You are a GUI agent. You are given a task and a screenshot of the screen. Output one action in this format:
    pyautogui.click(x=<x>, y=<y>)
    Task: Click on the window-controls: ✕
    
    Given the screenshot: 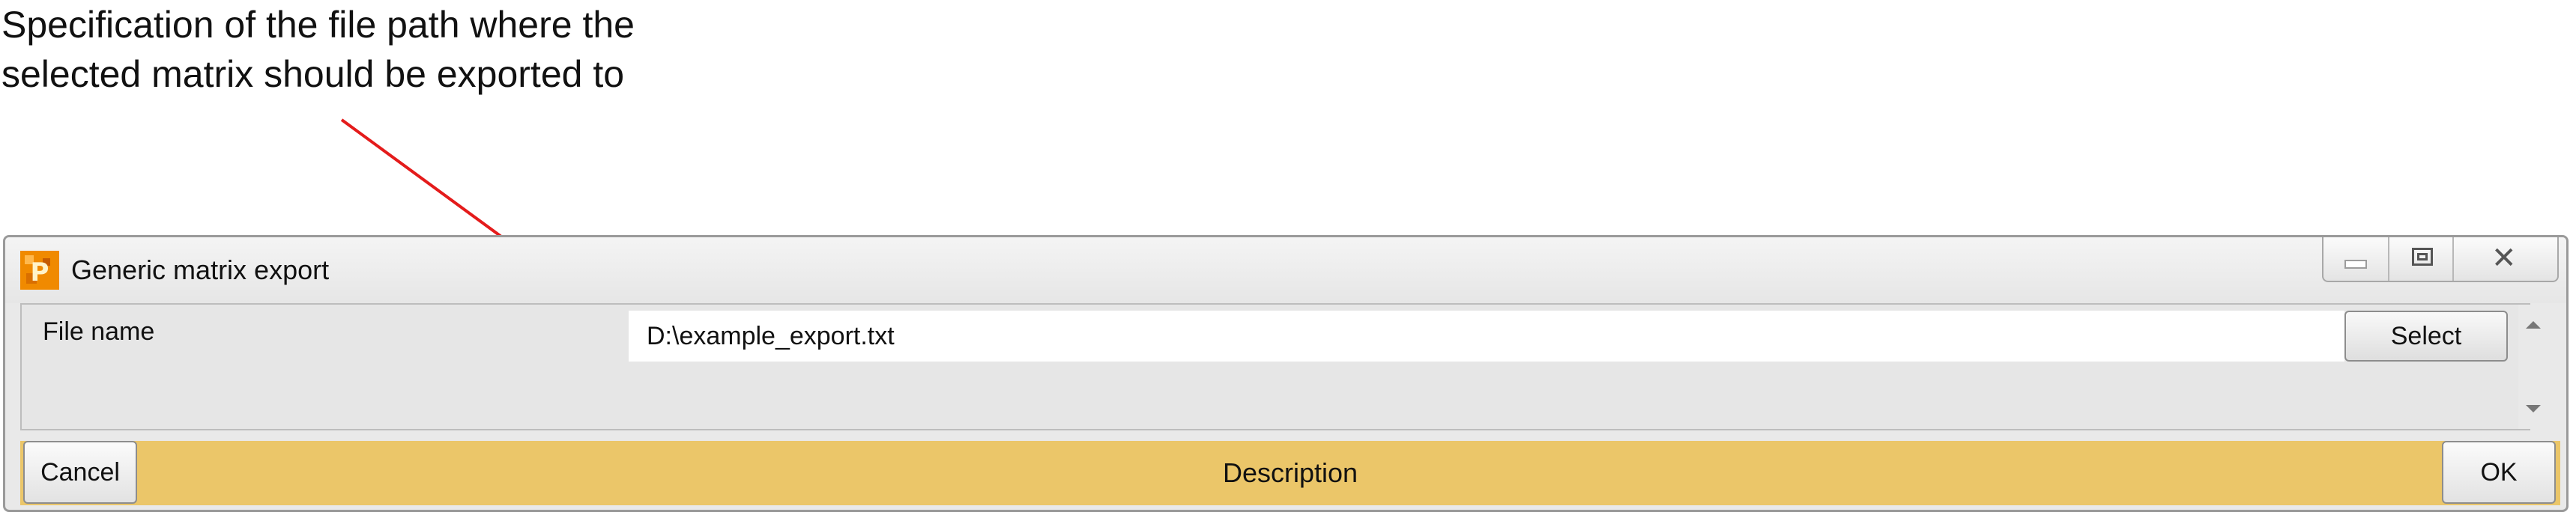 What is the action you would take?
    pyautogui.click(x=2440, y=259)
    